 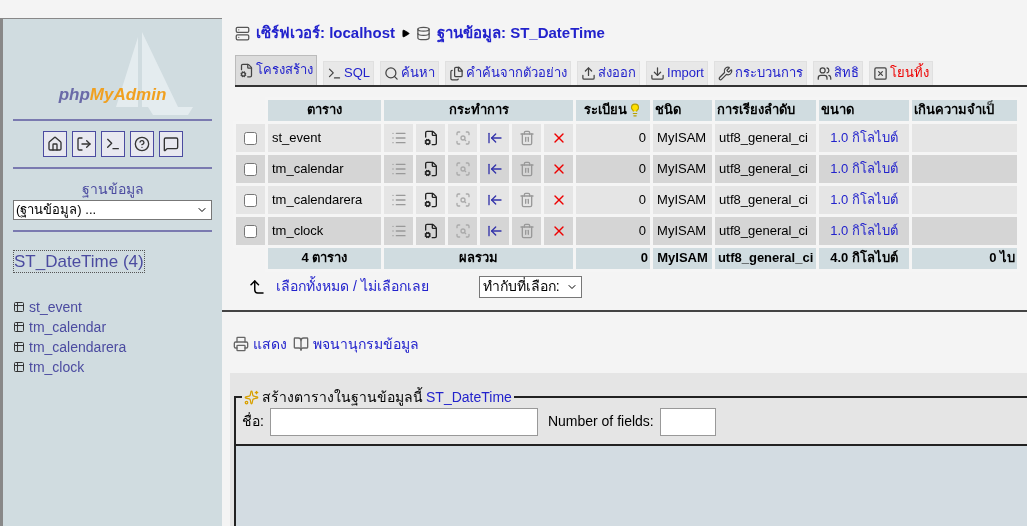 I want to click on terminal-button, so click(x=112, y=144).